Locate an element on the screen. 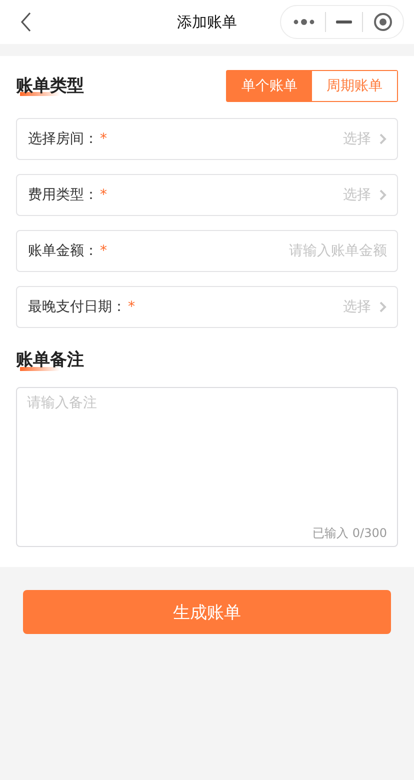  form-field: 选择房间：* 选择 is located at coordinates (207, 139).